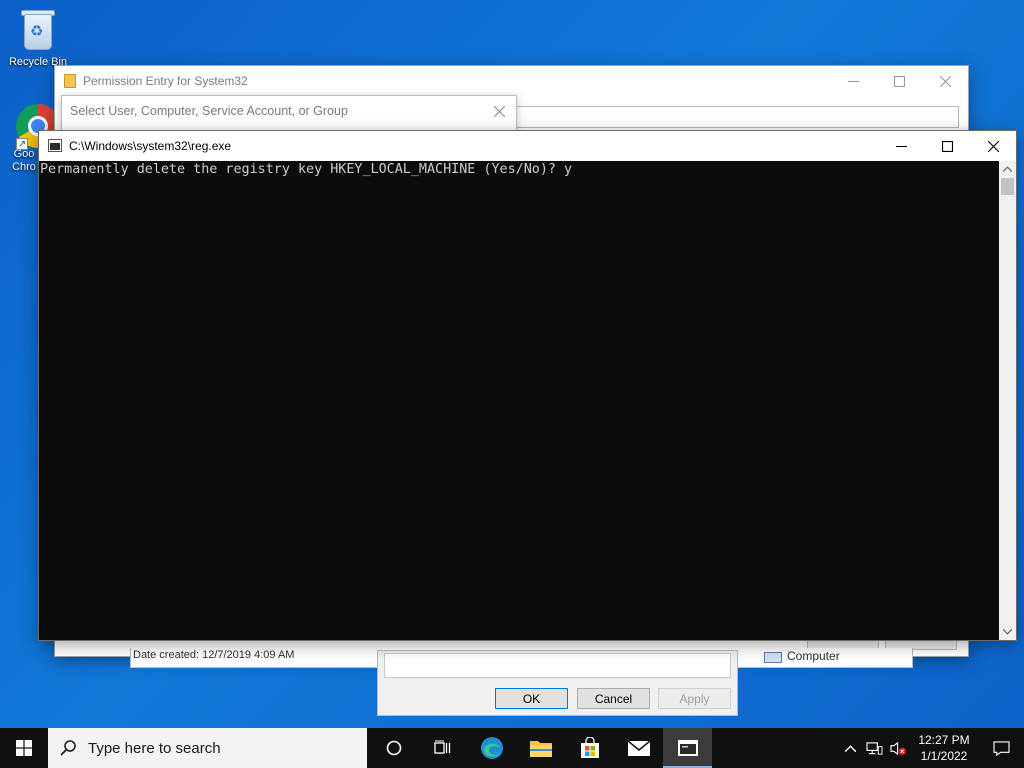 The height and width of the screenshot is (768, 1024). I want to click on chevron-up-icon, so click(850, 748).